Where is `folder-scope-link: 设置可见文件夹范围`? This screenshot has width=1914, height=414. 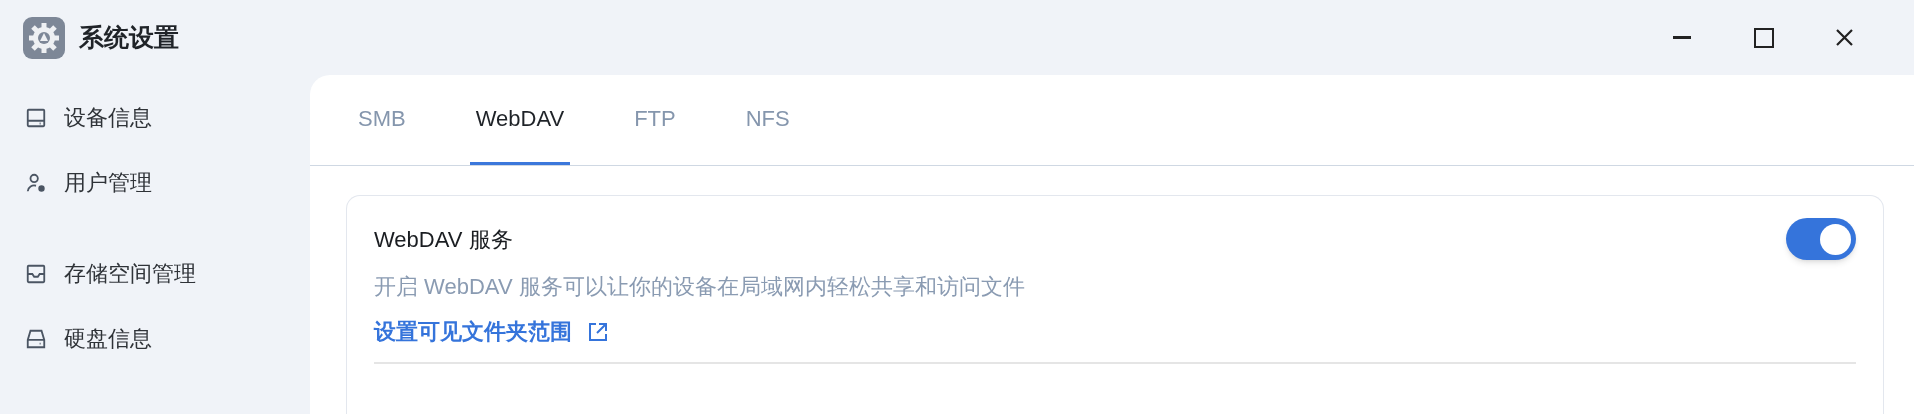 folder-scope-link: 设置可见文件夹范围 is located at coordinates (473, 331).